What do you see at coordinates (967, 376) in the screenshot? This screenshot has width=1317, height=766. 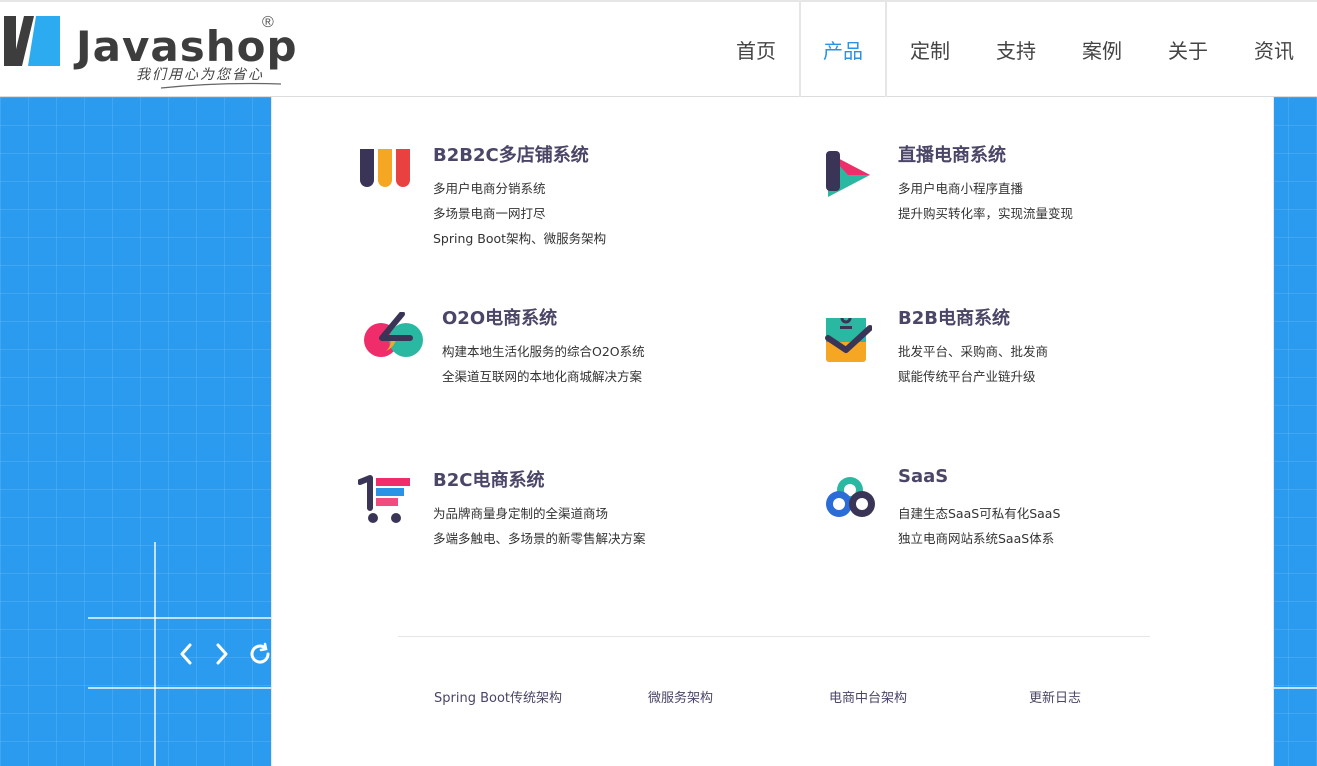 I see `product-desc-line: 赋能传统平台产业链升级` at bounding box center [967, 376].